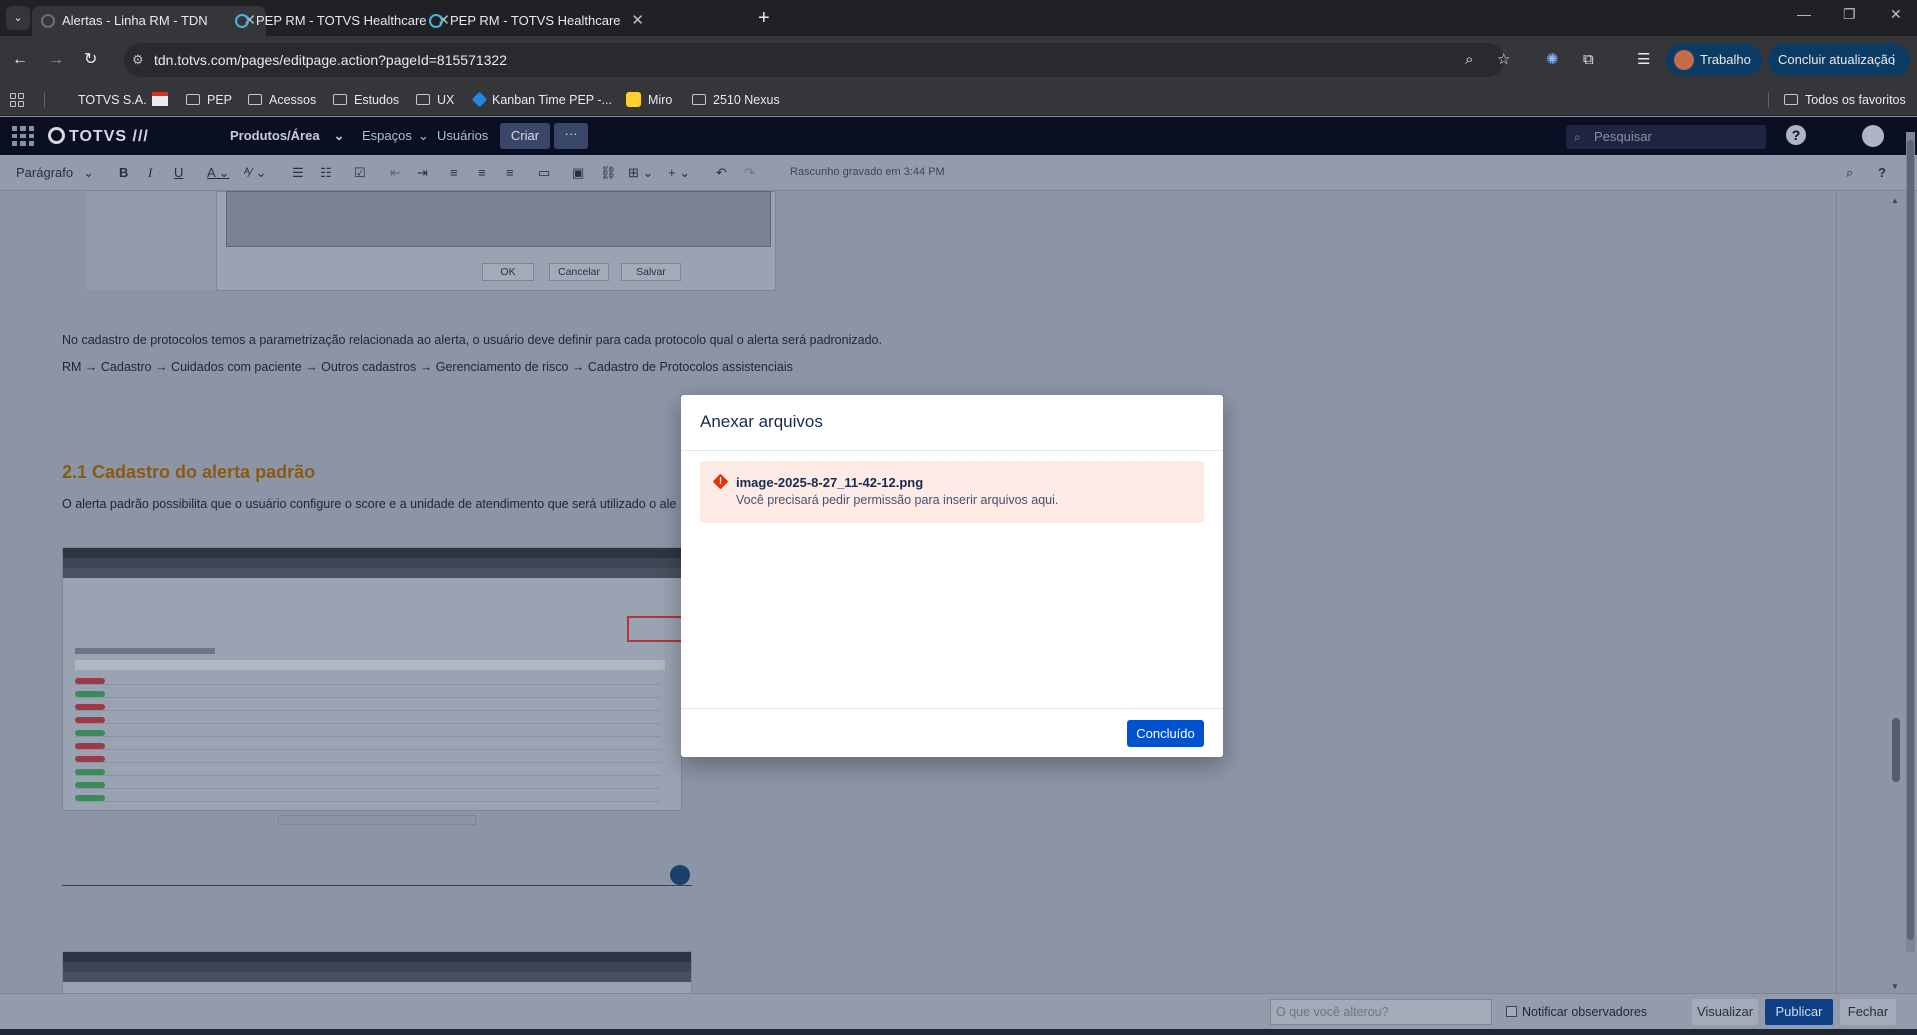 This screenshot has height=1035, width=1917. Describe the element at coordinates (1165, 733) in the screenshot. I see `done-button: Concluído` at that location.